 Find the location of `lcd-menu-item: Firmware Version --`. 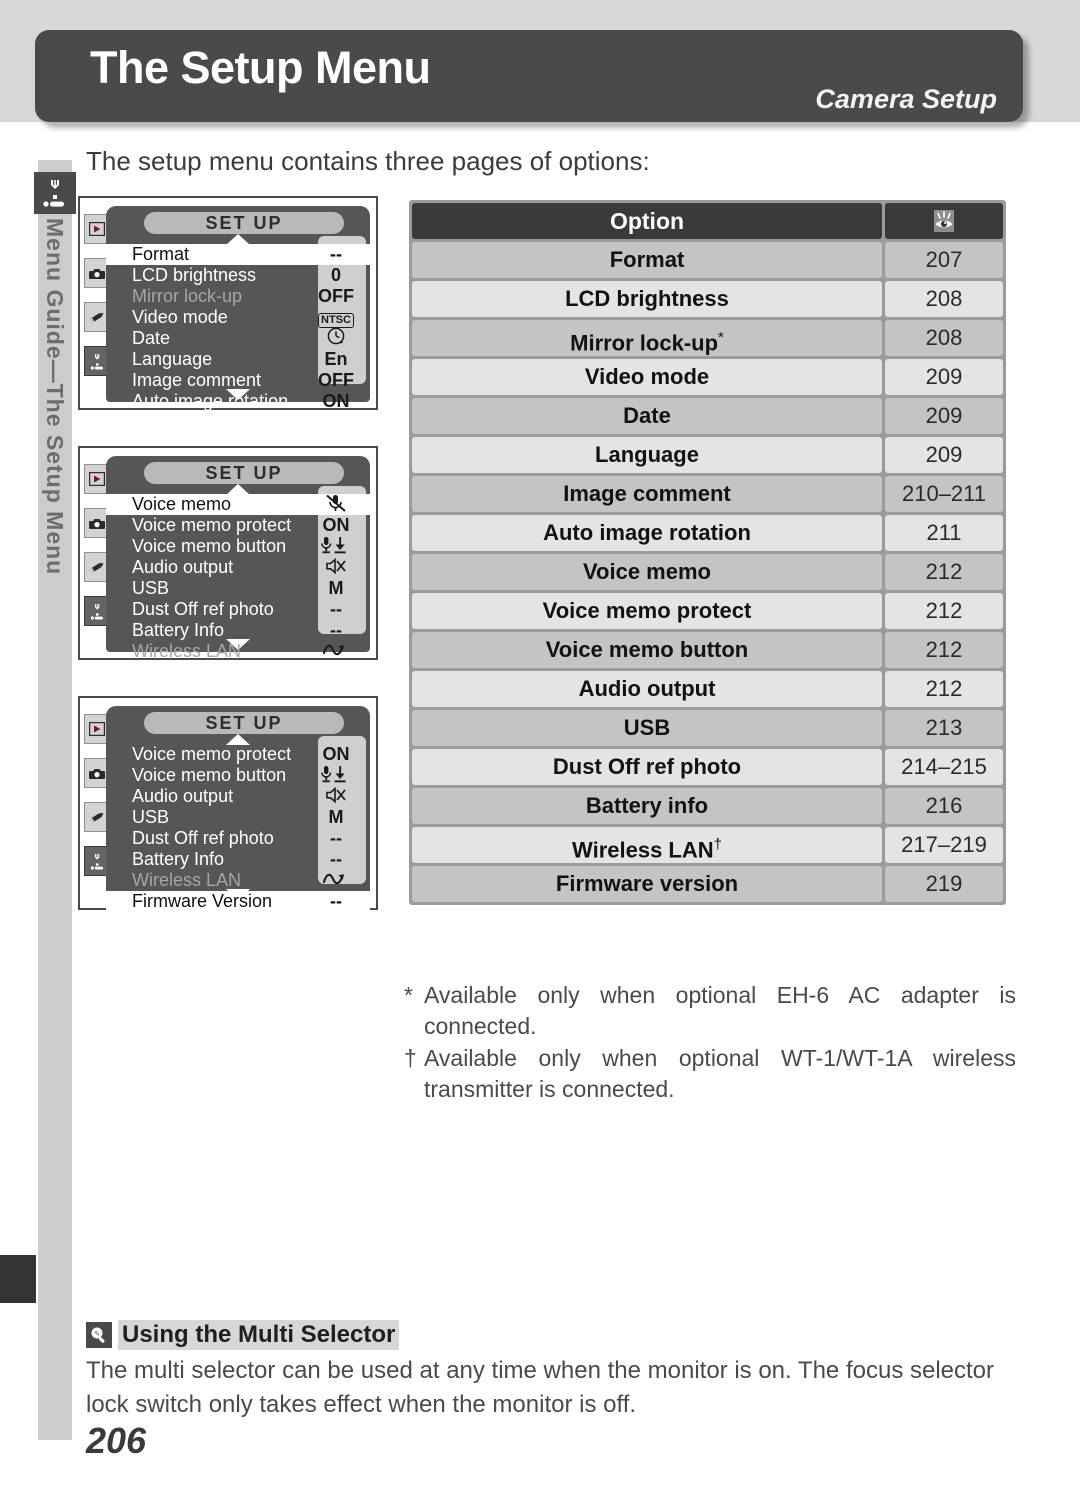

lcd-menu-item: Firmware Version -- is located at coordinates (238, 901).